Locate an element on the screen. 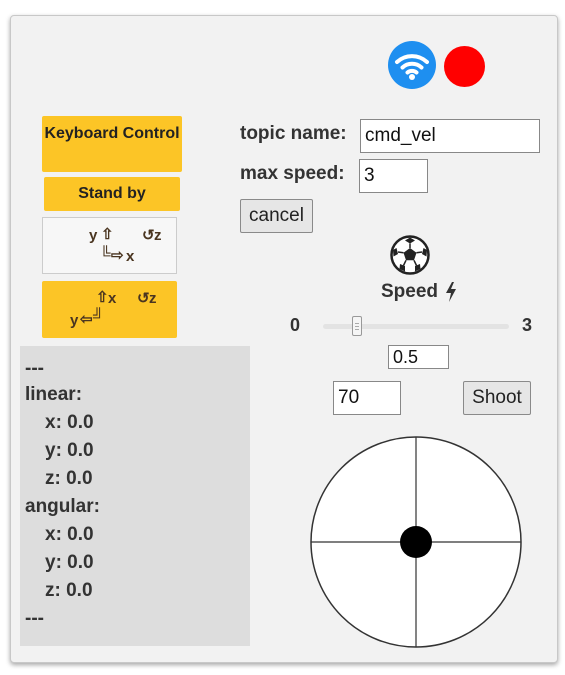  cancel-button: cancel is located at coordinates (276, 216).